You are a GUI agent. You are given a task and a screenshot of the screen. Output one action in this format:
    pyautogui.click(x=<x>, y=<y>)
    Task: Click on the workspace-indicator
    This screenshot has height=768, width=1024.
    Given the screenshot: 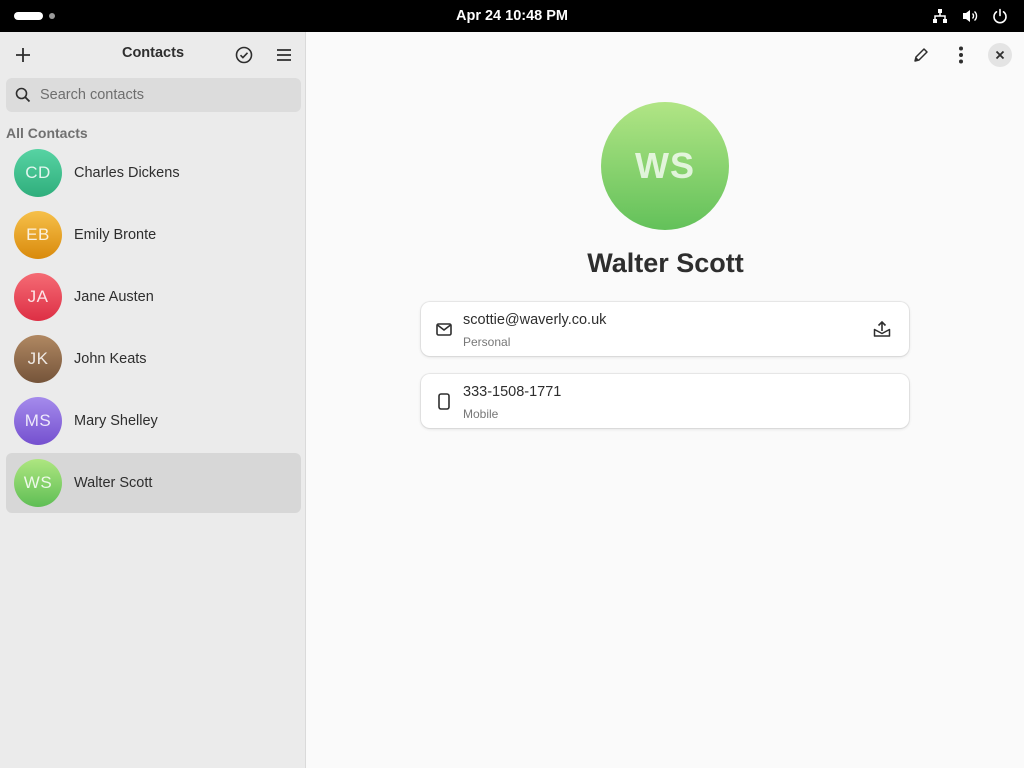 What is the action you would take?
    pyautogui.click(x=52, y=16)
    